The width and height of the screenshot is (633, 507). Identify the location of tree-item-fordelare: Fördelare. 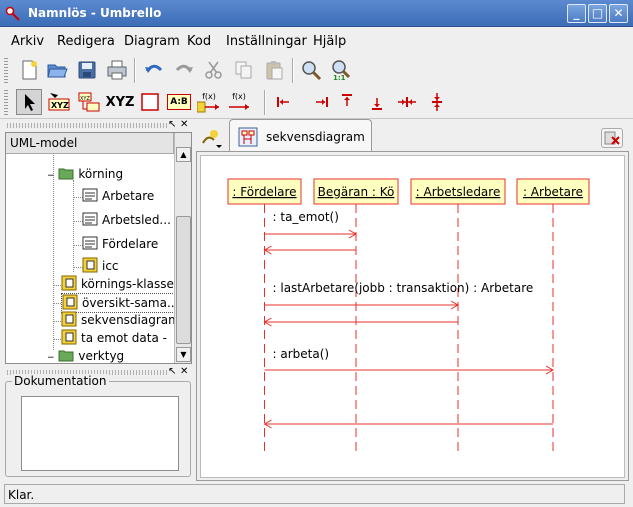
(120, 245).